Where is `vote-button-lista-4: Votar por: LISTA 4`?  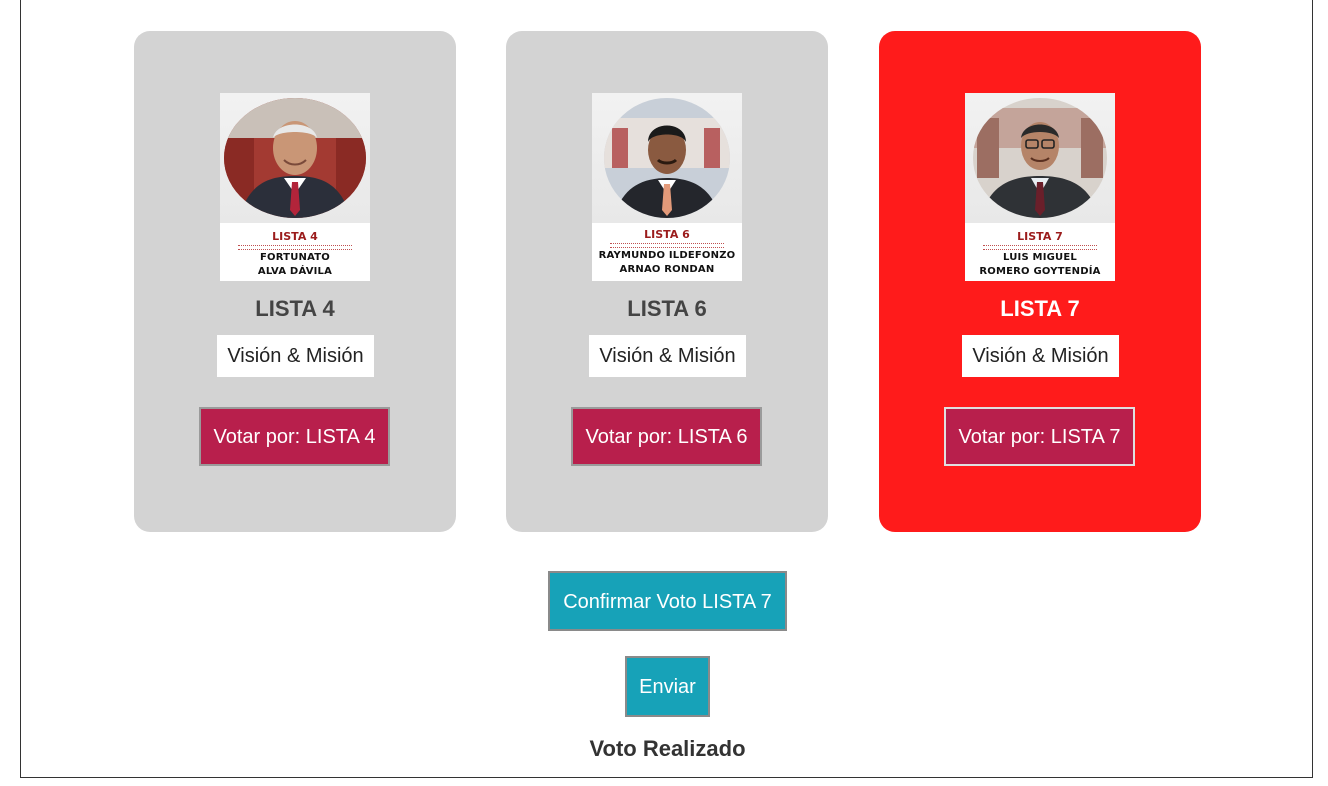 vote-button-lista-4: Votar por: LISTA 4 is located at coordinates (294, 436).